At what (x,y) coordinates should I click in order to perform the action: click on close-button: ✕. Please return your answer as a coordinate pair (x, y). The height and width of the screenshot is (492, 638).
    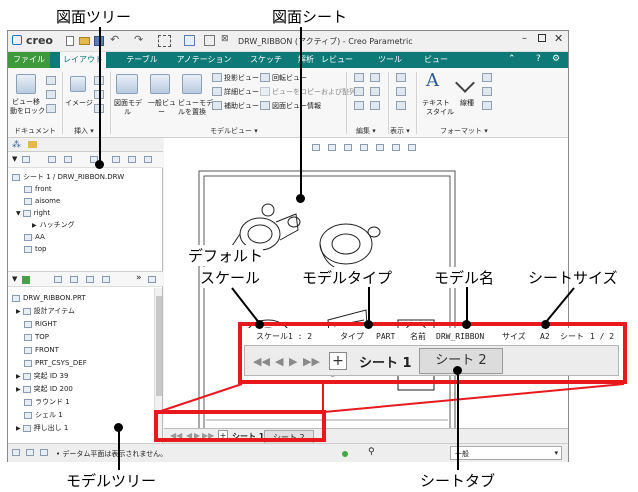
    Looking at the image, I should click on (558, 38).